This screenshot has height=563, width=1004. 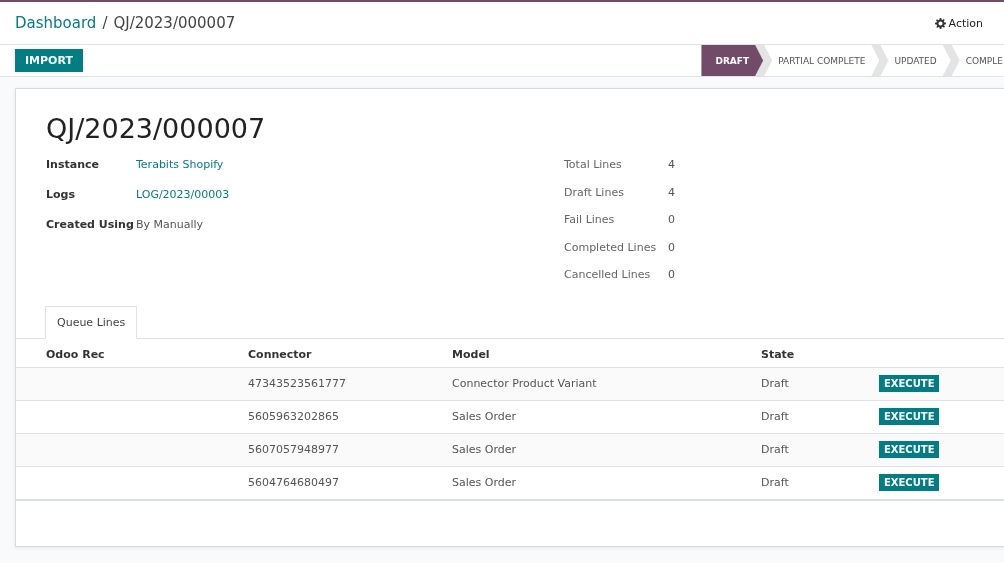 I want to click on status-step: DRAFT, so click(x=732, y=60).